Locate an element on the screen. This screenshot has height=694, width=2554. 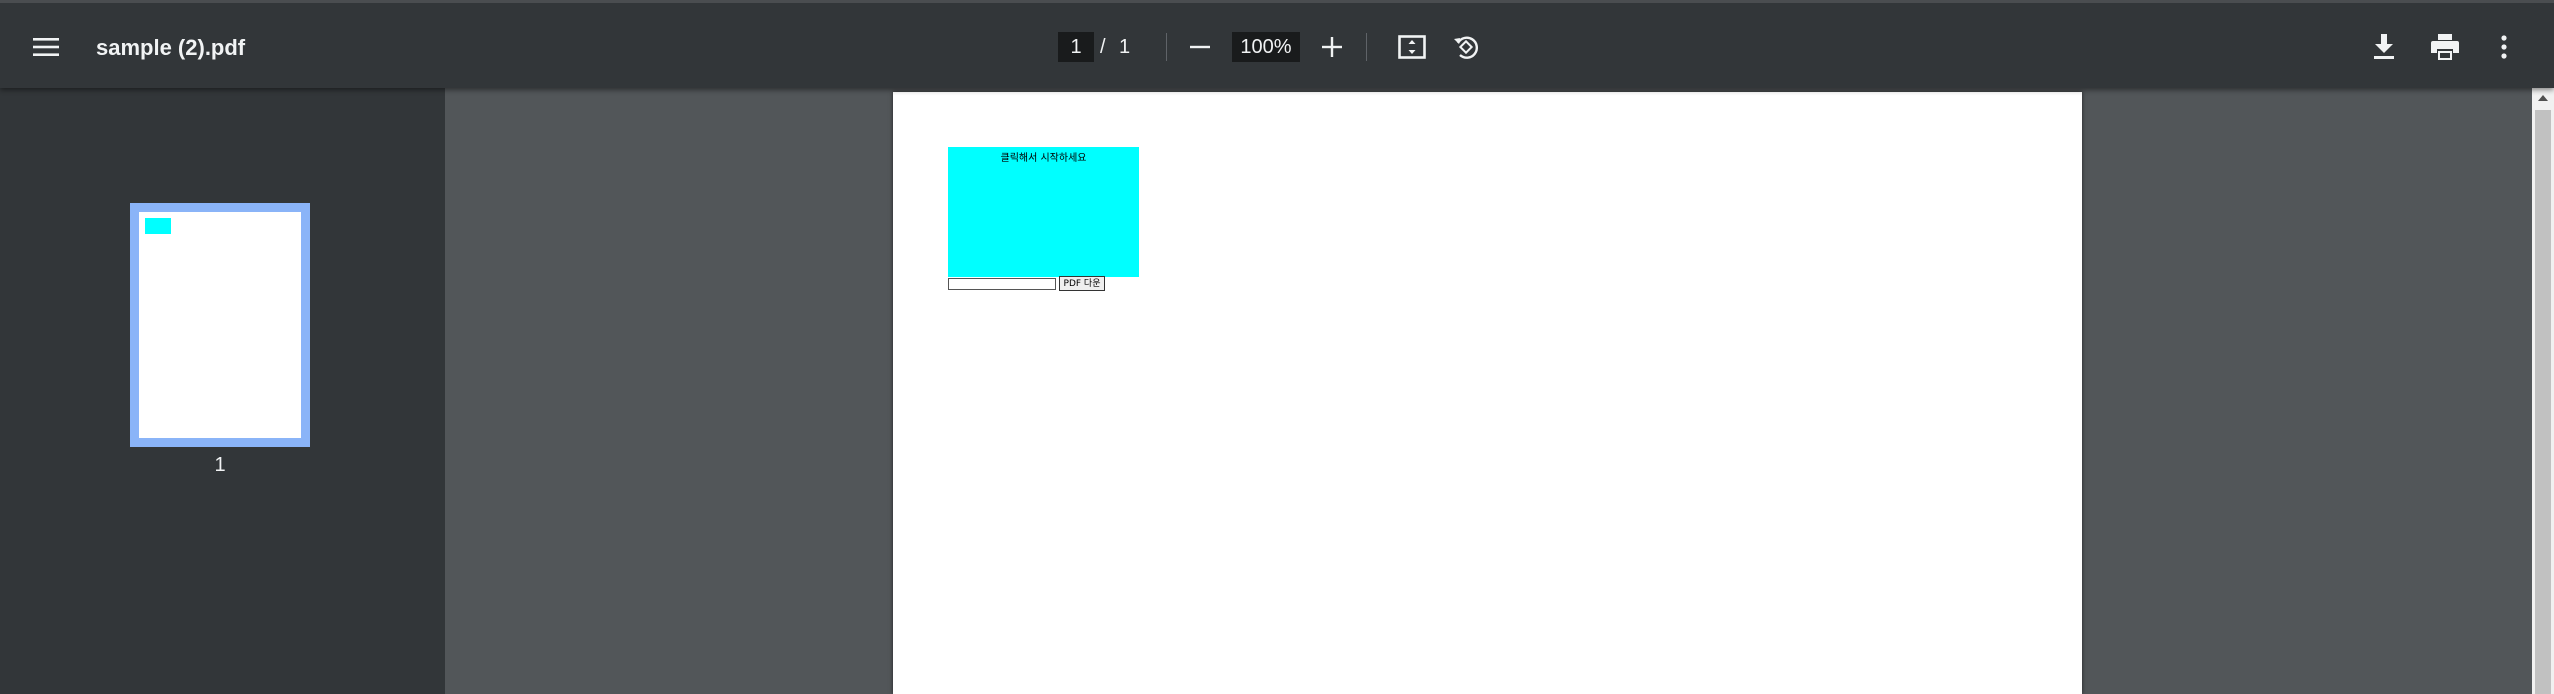
rotate-counterclockwise-icon is located at coordinates (1466, 47).